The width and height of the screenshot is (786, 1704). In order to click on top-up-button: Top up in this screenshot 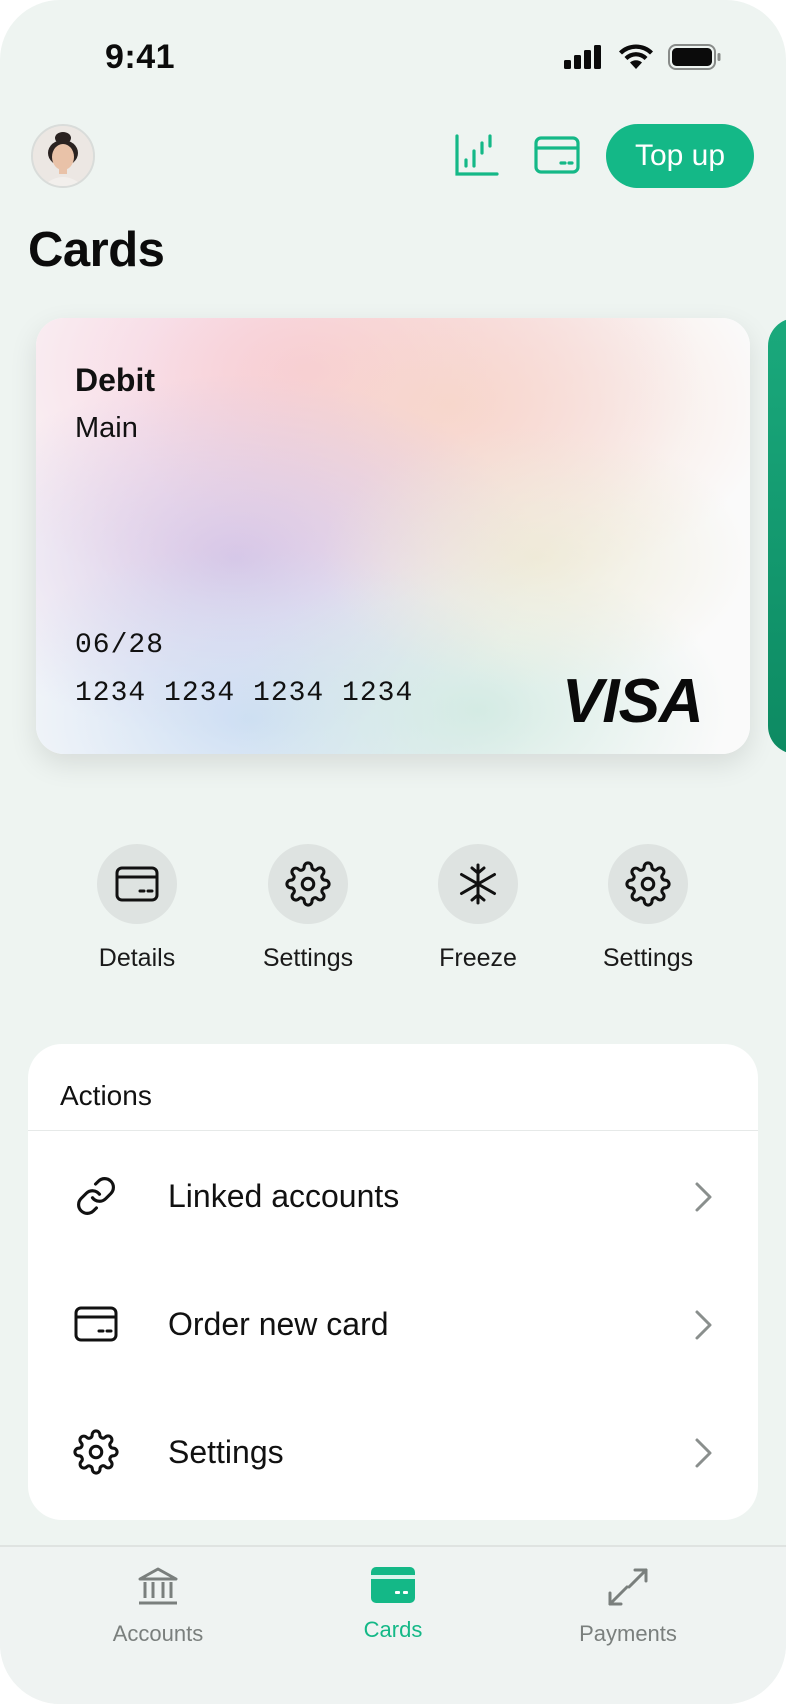, I will do `click(680, 156)`.